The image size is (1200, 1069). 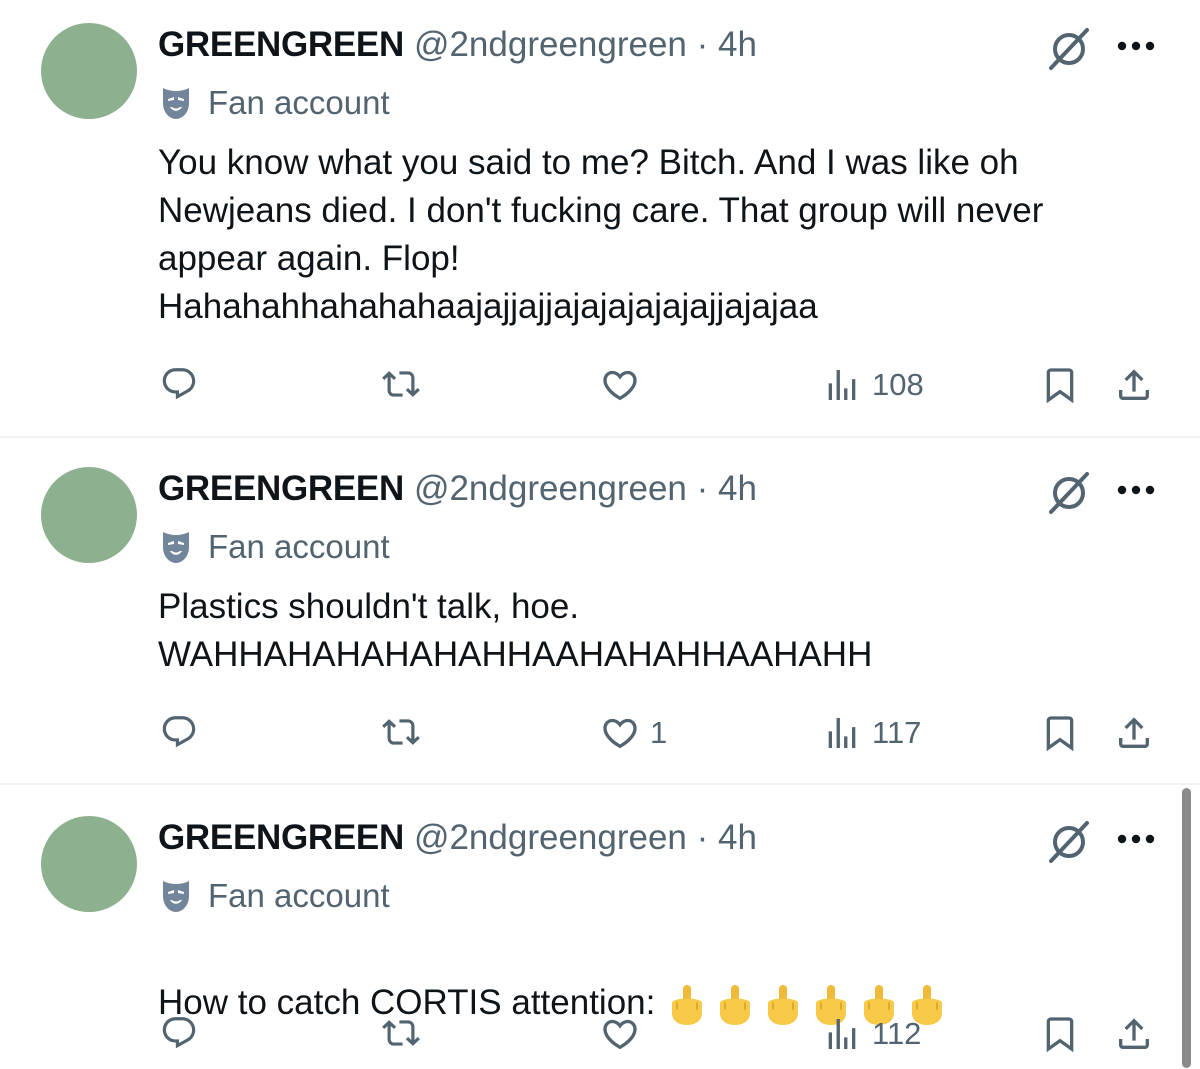 I want to click on views-button: 117, so click(x=871, y=733).